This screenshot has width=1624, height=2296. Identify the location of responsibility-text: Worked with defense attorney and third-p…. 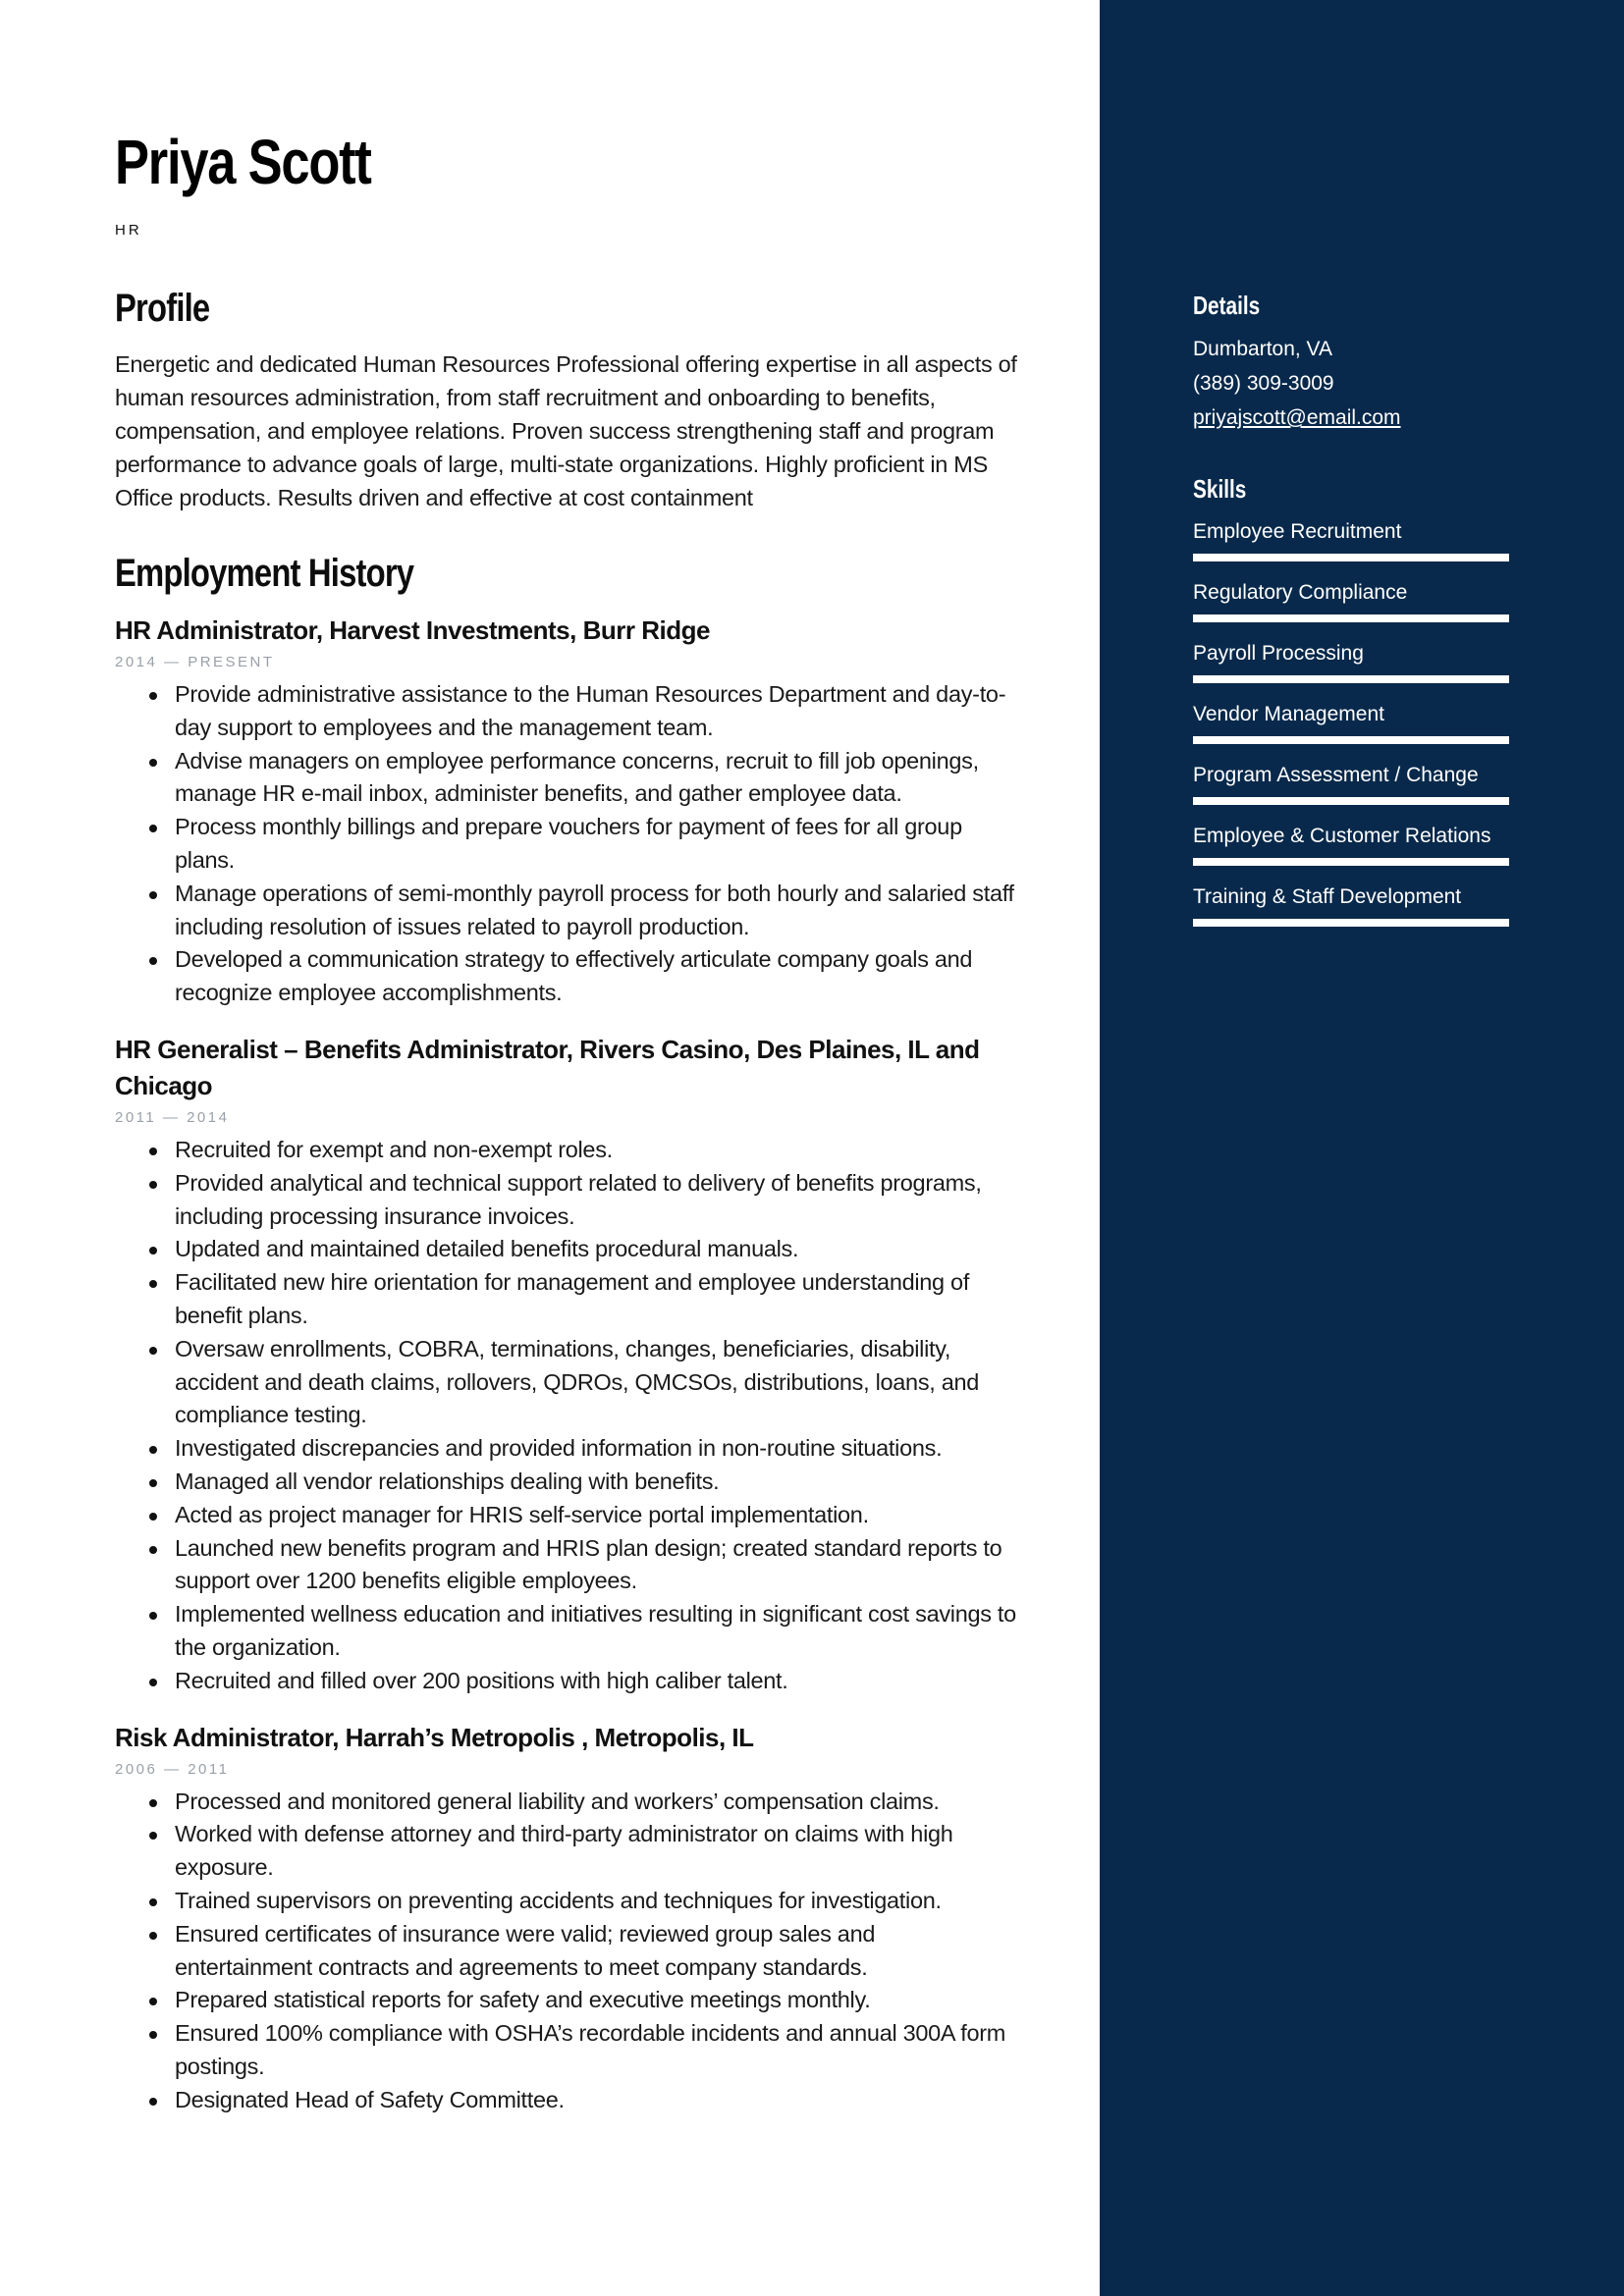
(564, 1851).